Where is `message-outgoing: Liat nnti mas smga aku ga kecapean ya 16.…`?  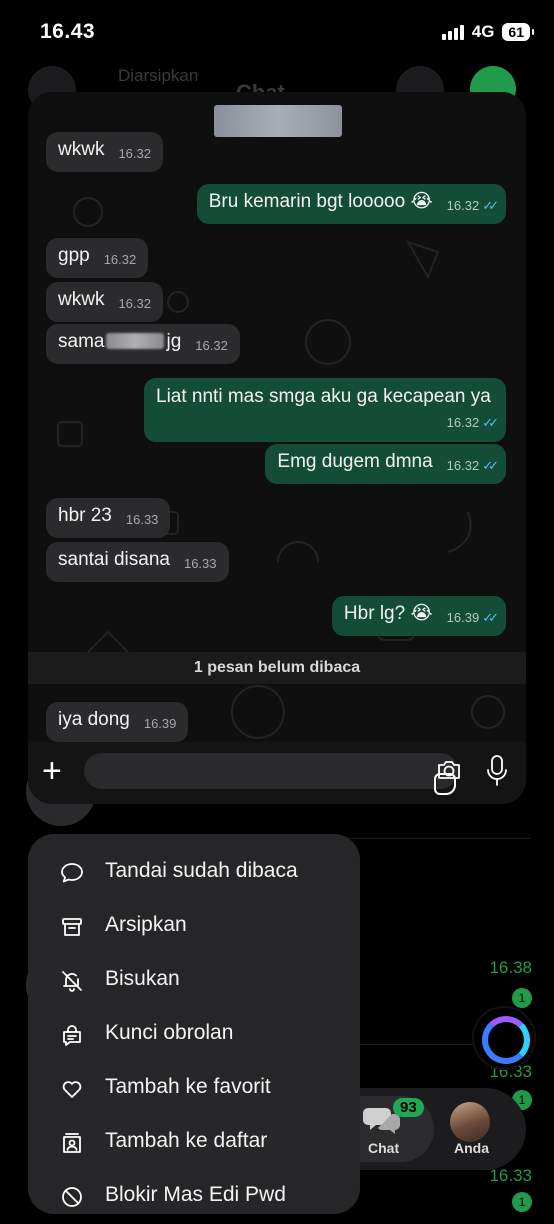 message-outgoing: Liat nnti mas smga aku ga kecapean ya 16.… is located at coordinates (325, 410).